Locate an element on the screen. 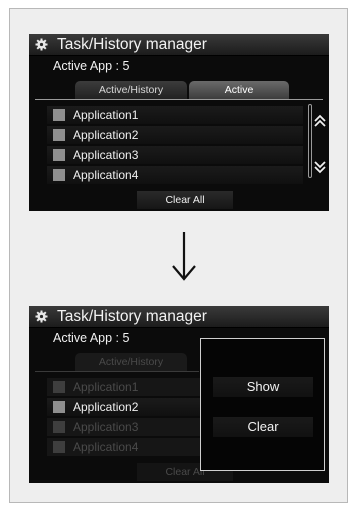  double-chevron-down-icon is located at coordinates (320, 167).